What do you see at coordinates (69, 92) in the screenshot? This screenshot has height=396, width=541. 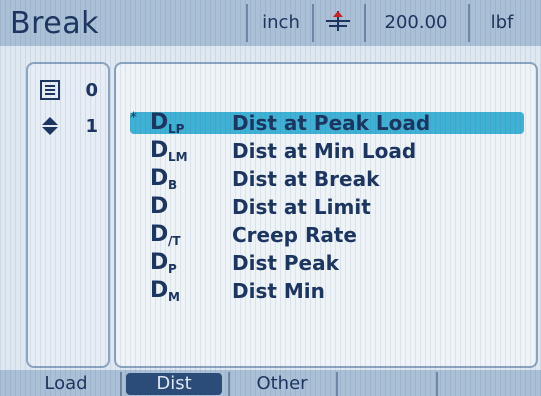 I see `left-row-list: 0` at bounding box center [69, 92].